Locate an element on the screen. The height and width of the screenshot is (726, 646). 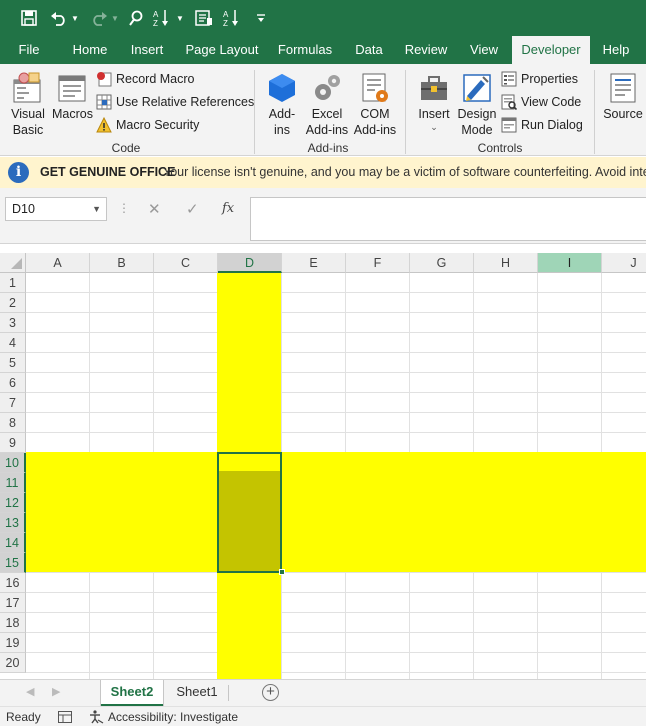
form-icon is located at coordinates (204, 18).